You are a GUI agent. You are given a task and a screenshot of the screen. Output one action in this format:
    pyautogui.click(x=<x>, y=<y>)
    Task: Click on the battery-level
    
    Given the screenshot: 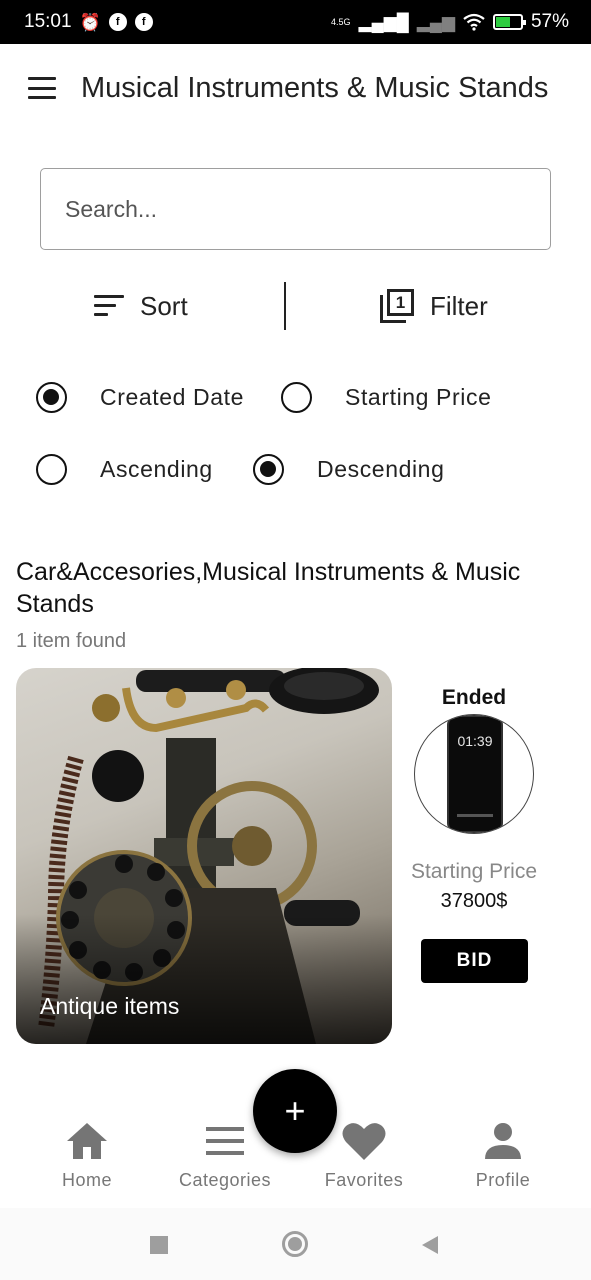 What is the action you would take?
    pyautogui.click(x=502, y=22)
    